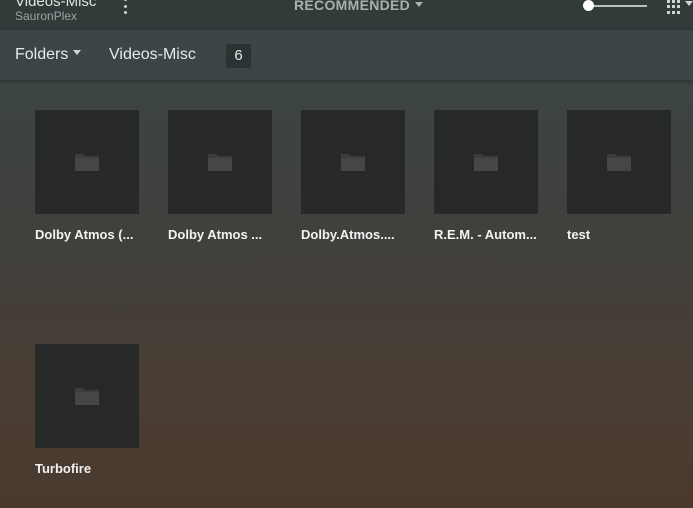 This screenshot has height=508, width=693. Describe the element at coordinates (346, 55) in the screenshot. I see `library-subheader: Folders Videos-Misc 6` at that location.